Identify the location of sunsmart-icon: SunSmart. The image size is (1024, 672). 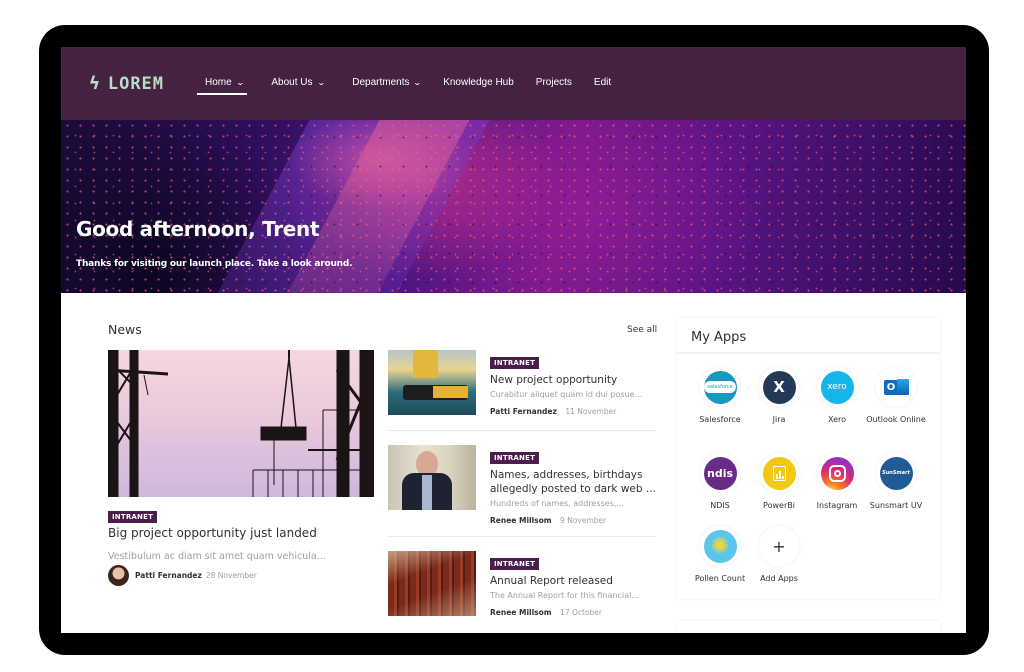
(896, 473).